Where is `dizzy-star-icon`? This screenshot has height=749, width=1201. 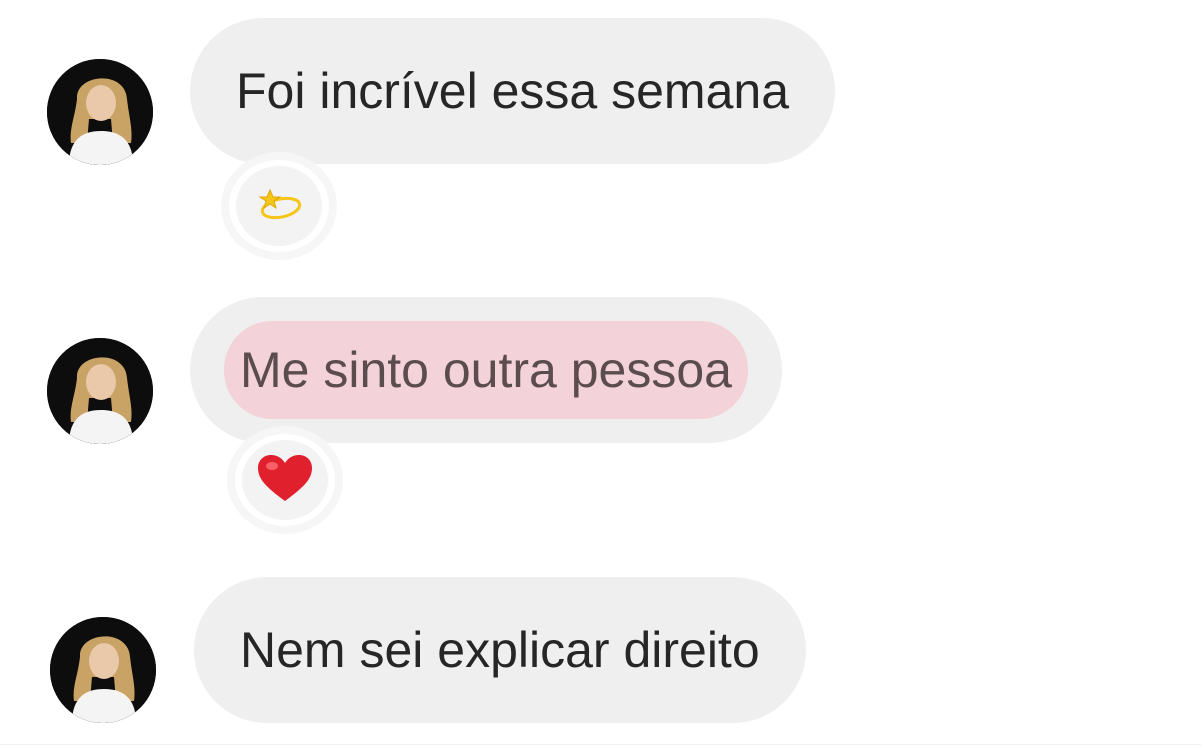 dizzy-star-icon is located at coordinates (279, 206).